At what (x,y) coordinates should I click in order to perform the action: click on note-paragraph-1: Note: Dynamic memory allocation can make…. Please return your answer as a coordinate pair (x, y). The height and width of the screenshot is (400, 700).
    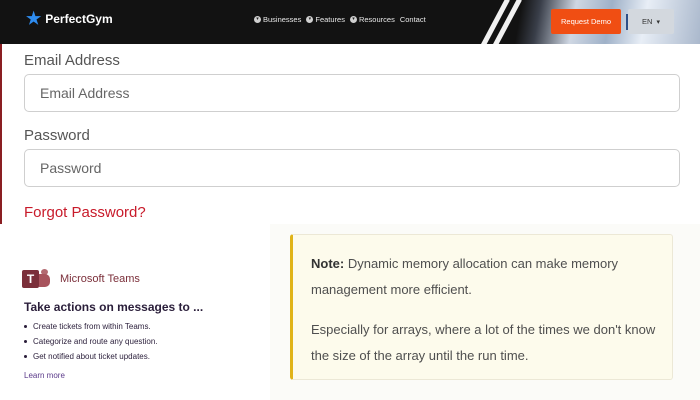
    Looking at the image, I should click on (488, 277).